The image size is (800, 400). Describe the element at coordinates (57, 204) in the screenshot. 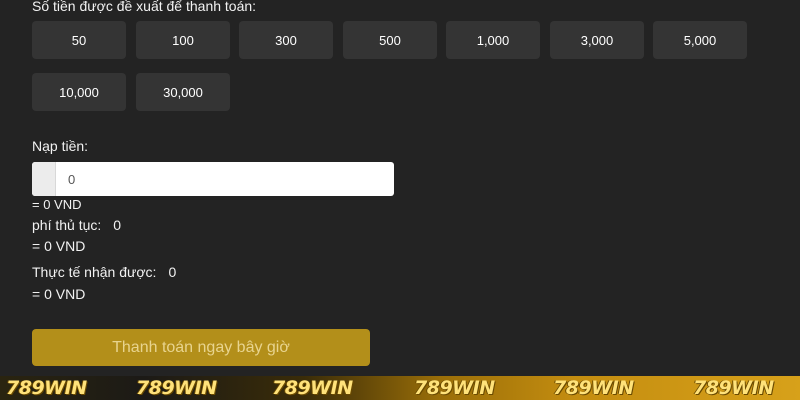

I see `deposit-converted: = 0 VND` at that location.